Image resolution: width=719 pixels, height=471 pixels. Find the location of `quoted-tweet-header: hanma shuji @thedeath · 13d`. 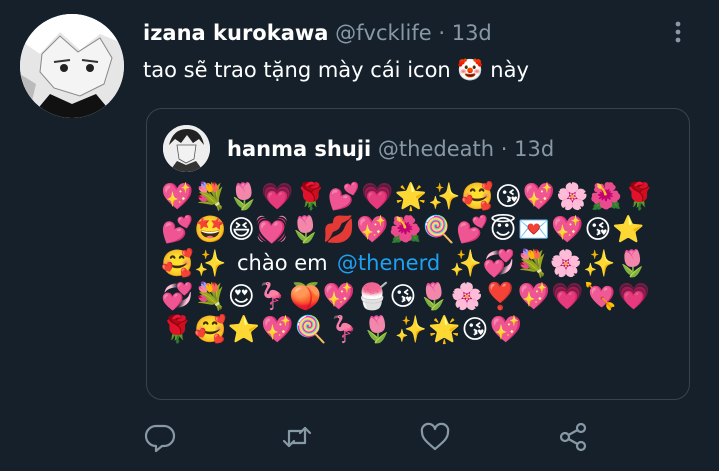

quoted-tweet-header: hanma shuji @thedeath · 13d is located at coordinates (390, 149).